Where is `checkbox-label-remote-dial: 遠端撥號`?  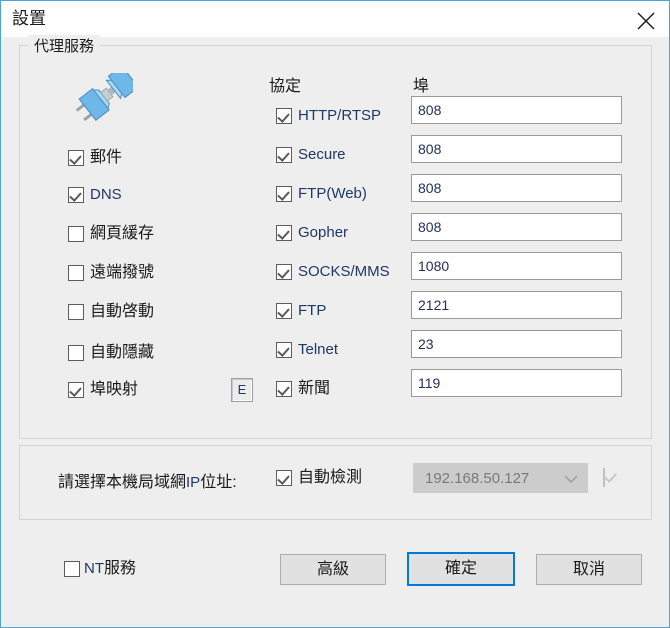
checkbox-label-remote-dial: 遠端撥號 is located at coordinates (122, 272).